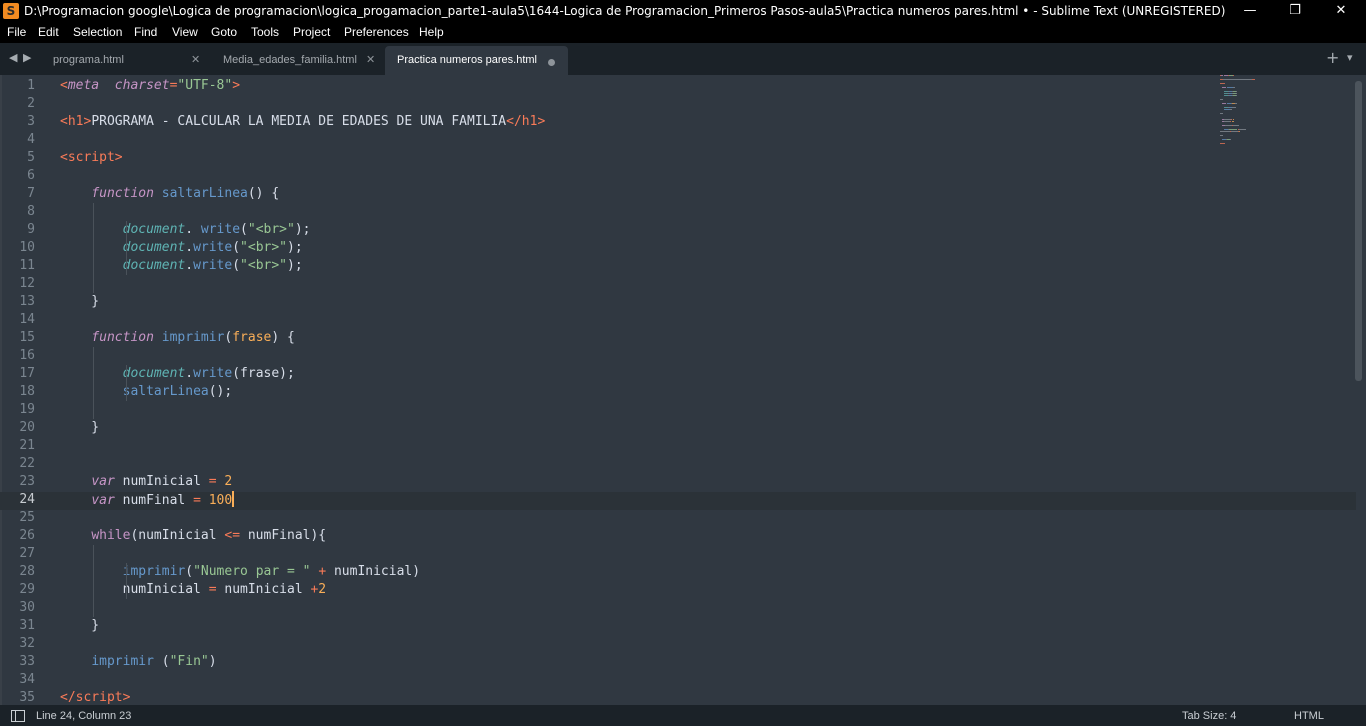 The image size is (1366, 726). Describe the element at coordinates (18, 716) in the screenshot. I see `panel-toggle-icon` at that location.